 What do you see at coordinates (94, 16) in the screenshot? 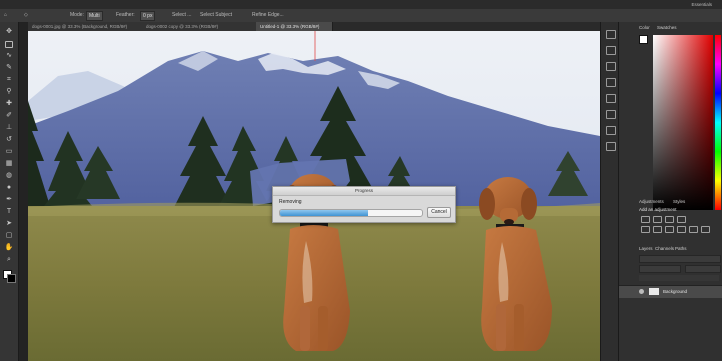
I see `mode-select: Multi` at bounding box center [94, 16].